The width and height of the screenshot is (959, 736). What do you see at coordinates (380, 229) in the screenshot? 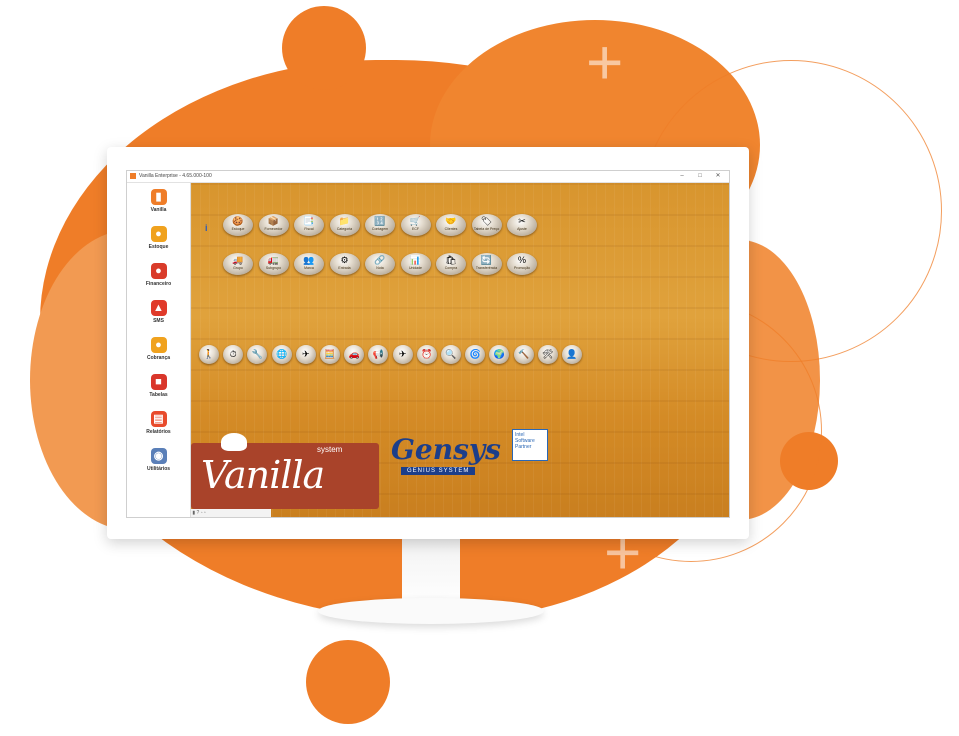
I see `module-label: Contagem` at bounding box center [380, 229].